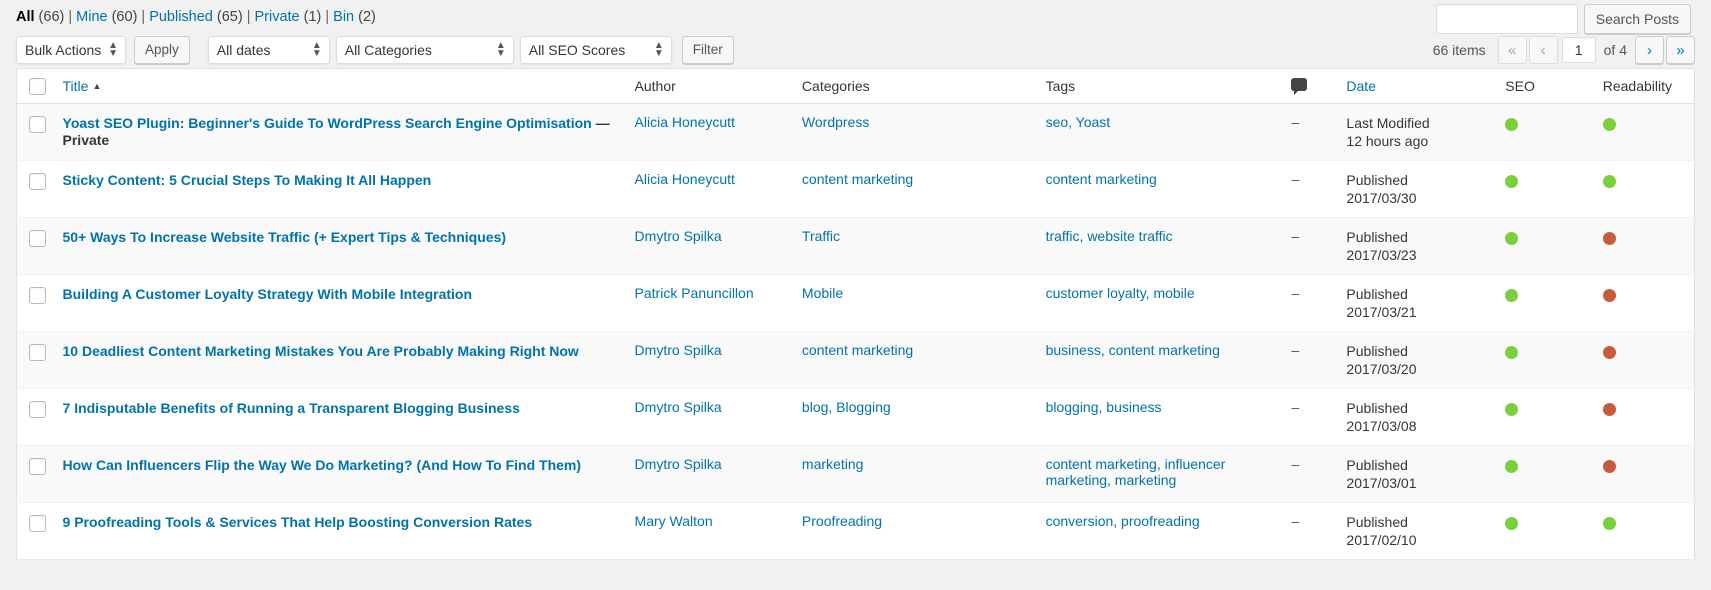 This screenshot has width=1711, height=590. Describe the element at coordinates (832, 464) in the screenshot. I see `post-category-link: marketing` at that location.